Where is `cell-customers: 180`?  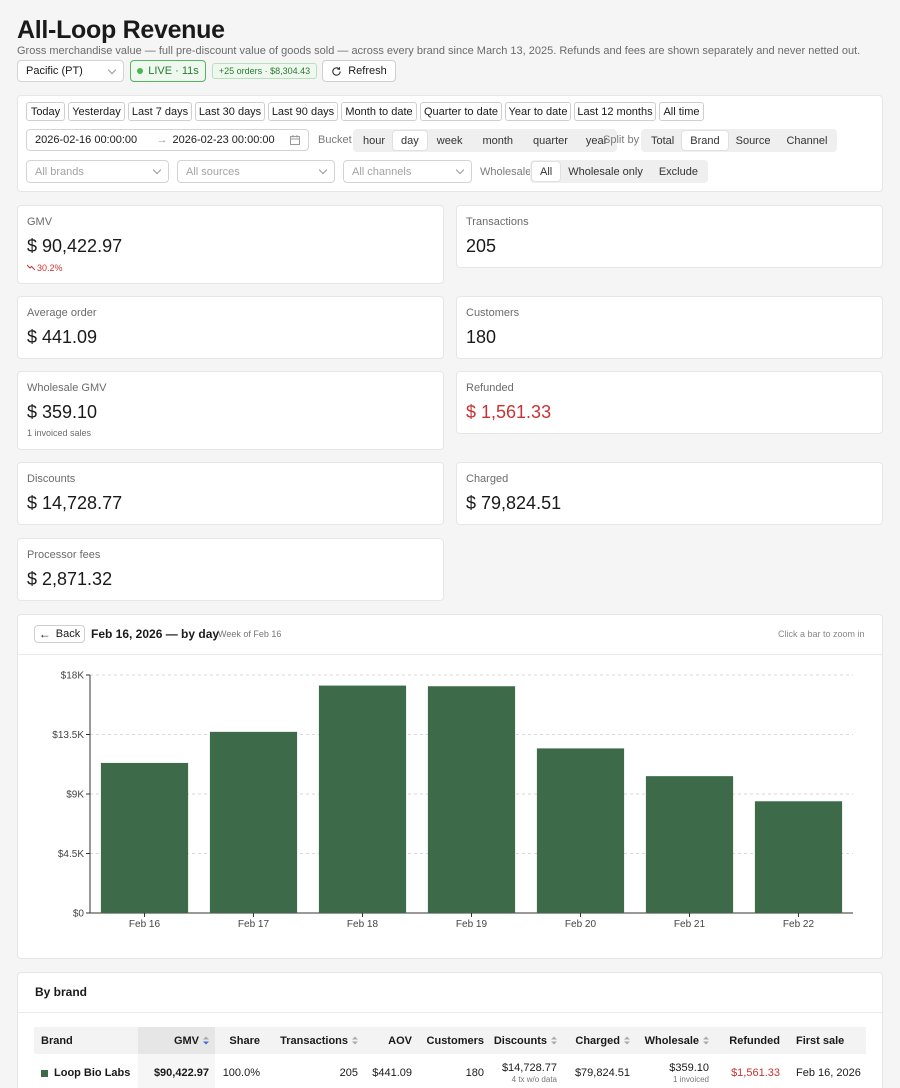
cell-customers: 180 is located at coordinates (474, 1073).